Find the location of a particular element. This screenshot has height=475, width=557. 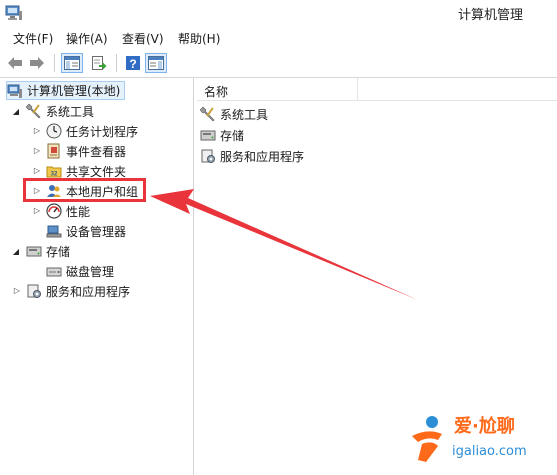

watermark-brand: 爱·尬聊 is located at coordinates (484, 426).